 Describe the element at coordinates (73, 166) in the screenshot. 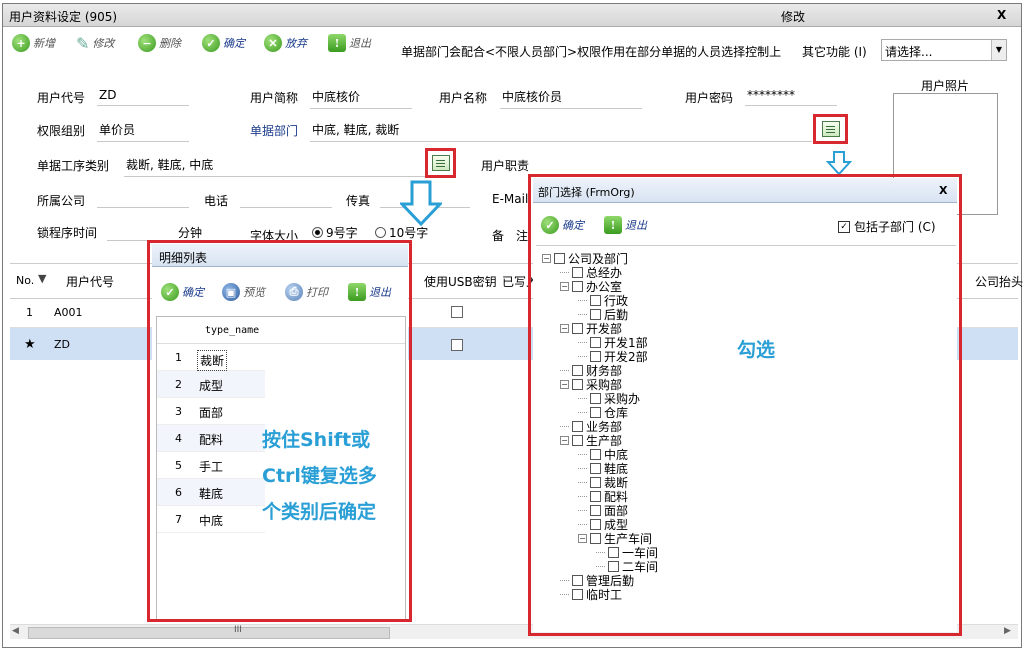

I see `process-label: 单据工序类别` at that location.